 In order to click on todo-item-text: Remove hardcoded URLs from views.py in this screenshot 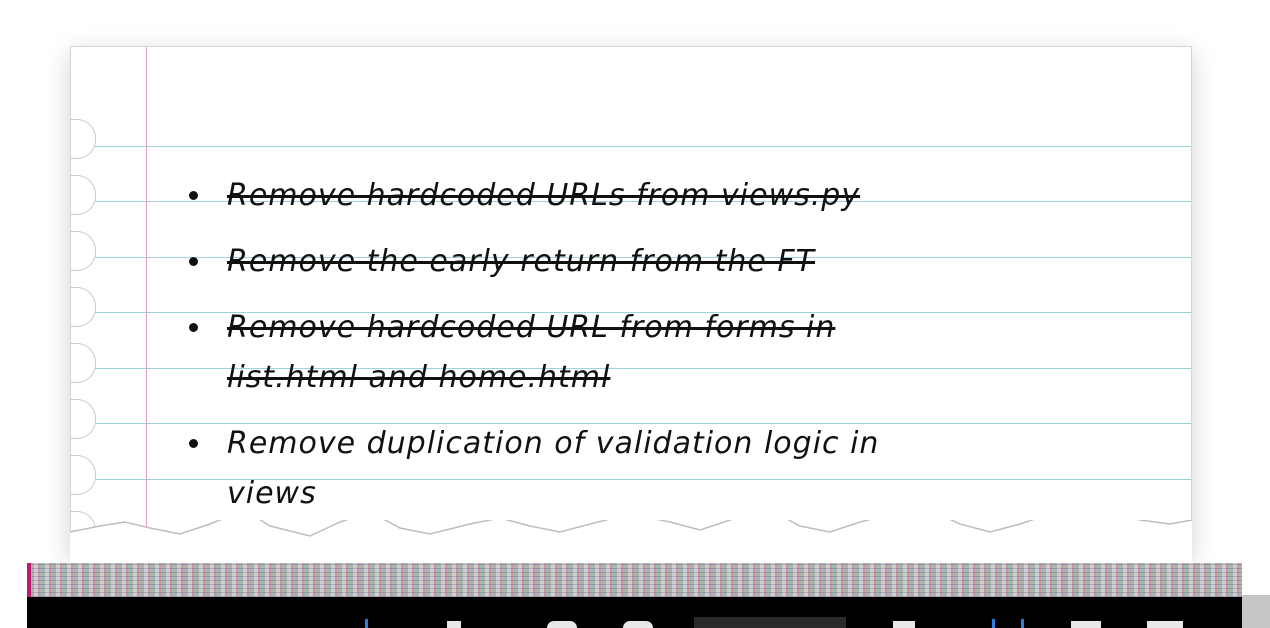, I will do `click(544, 195)`.